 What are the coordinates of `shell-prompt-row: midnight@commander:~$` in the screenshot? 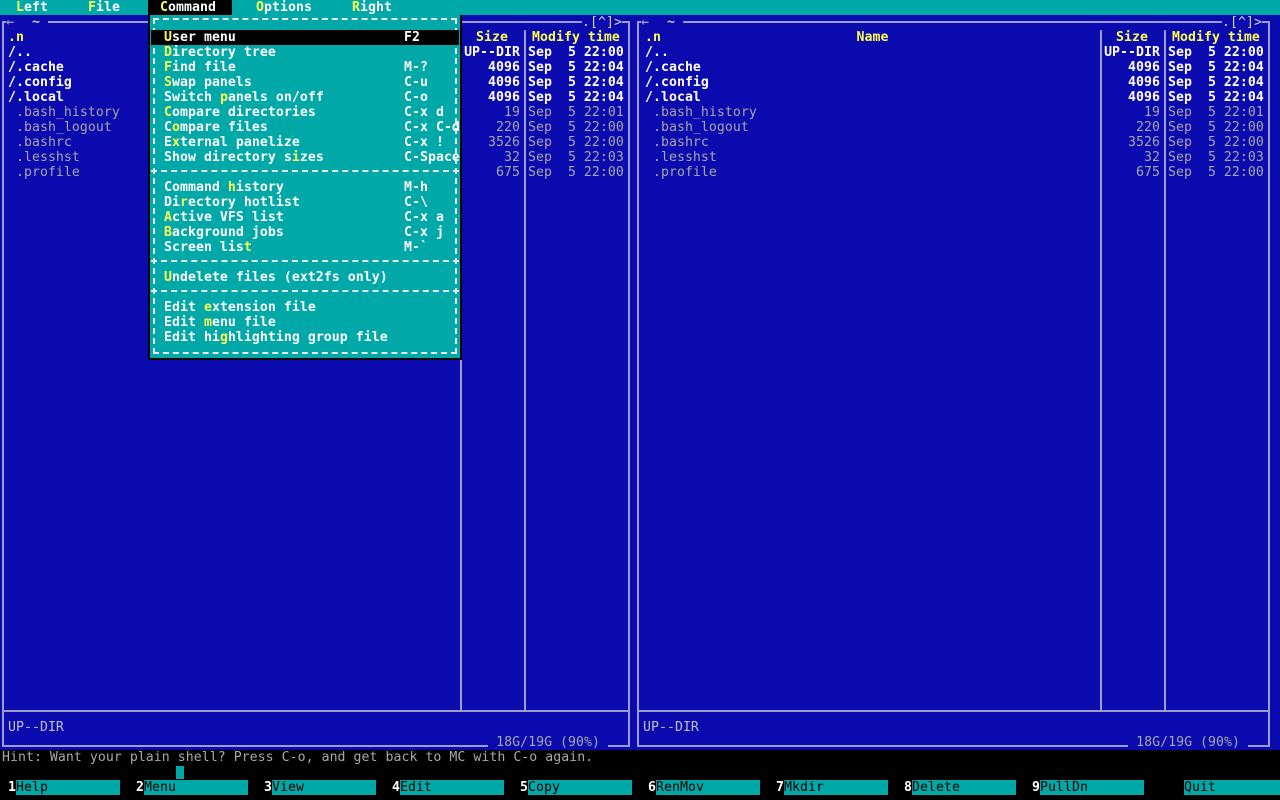 It's located at (640, 780).